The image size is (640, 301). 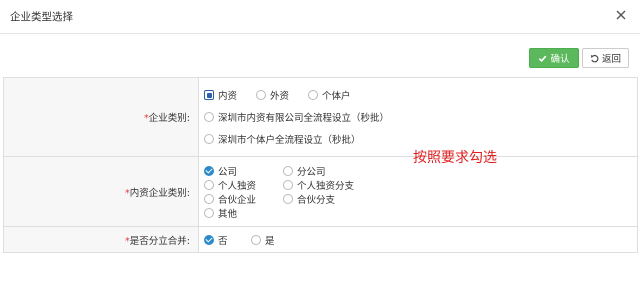 What do you see at coordinates (228, 96) in the screenshot?
I see `option-label: 内资` at bounding box center [228, 96].